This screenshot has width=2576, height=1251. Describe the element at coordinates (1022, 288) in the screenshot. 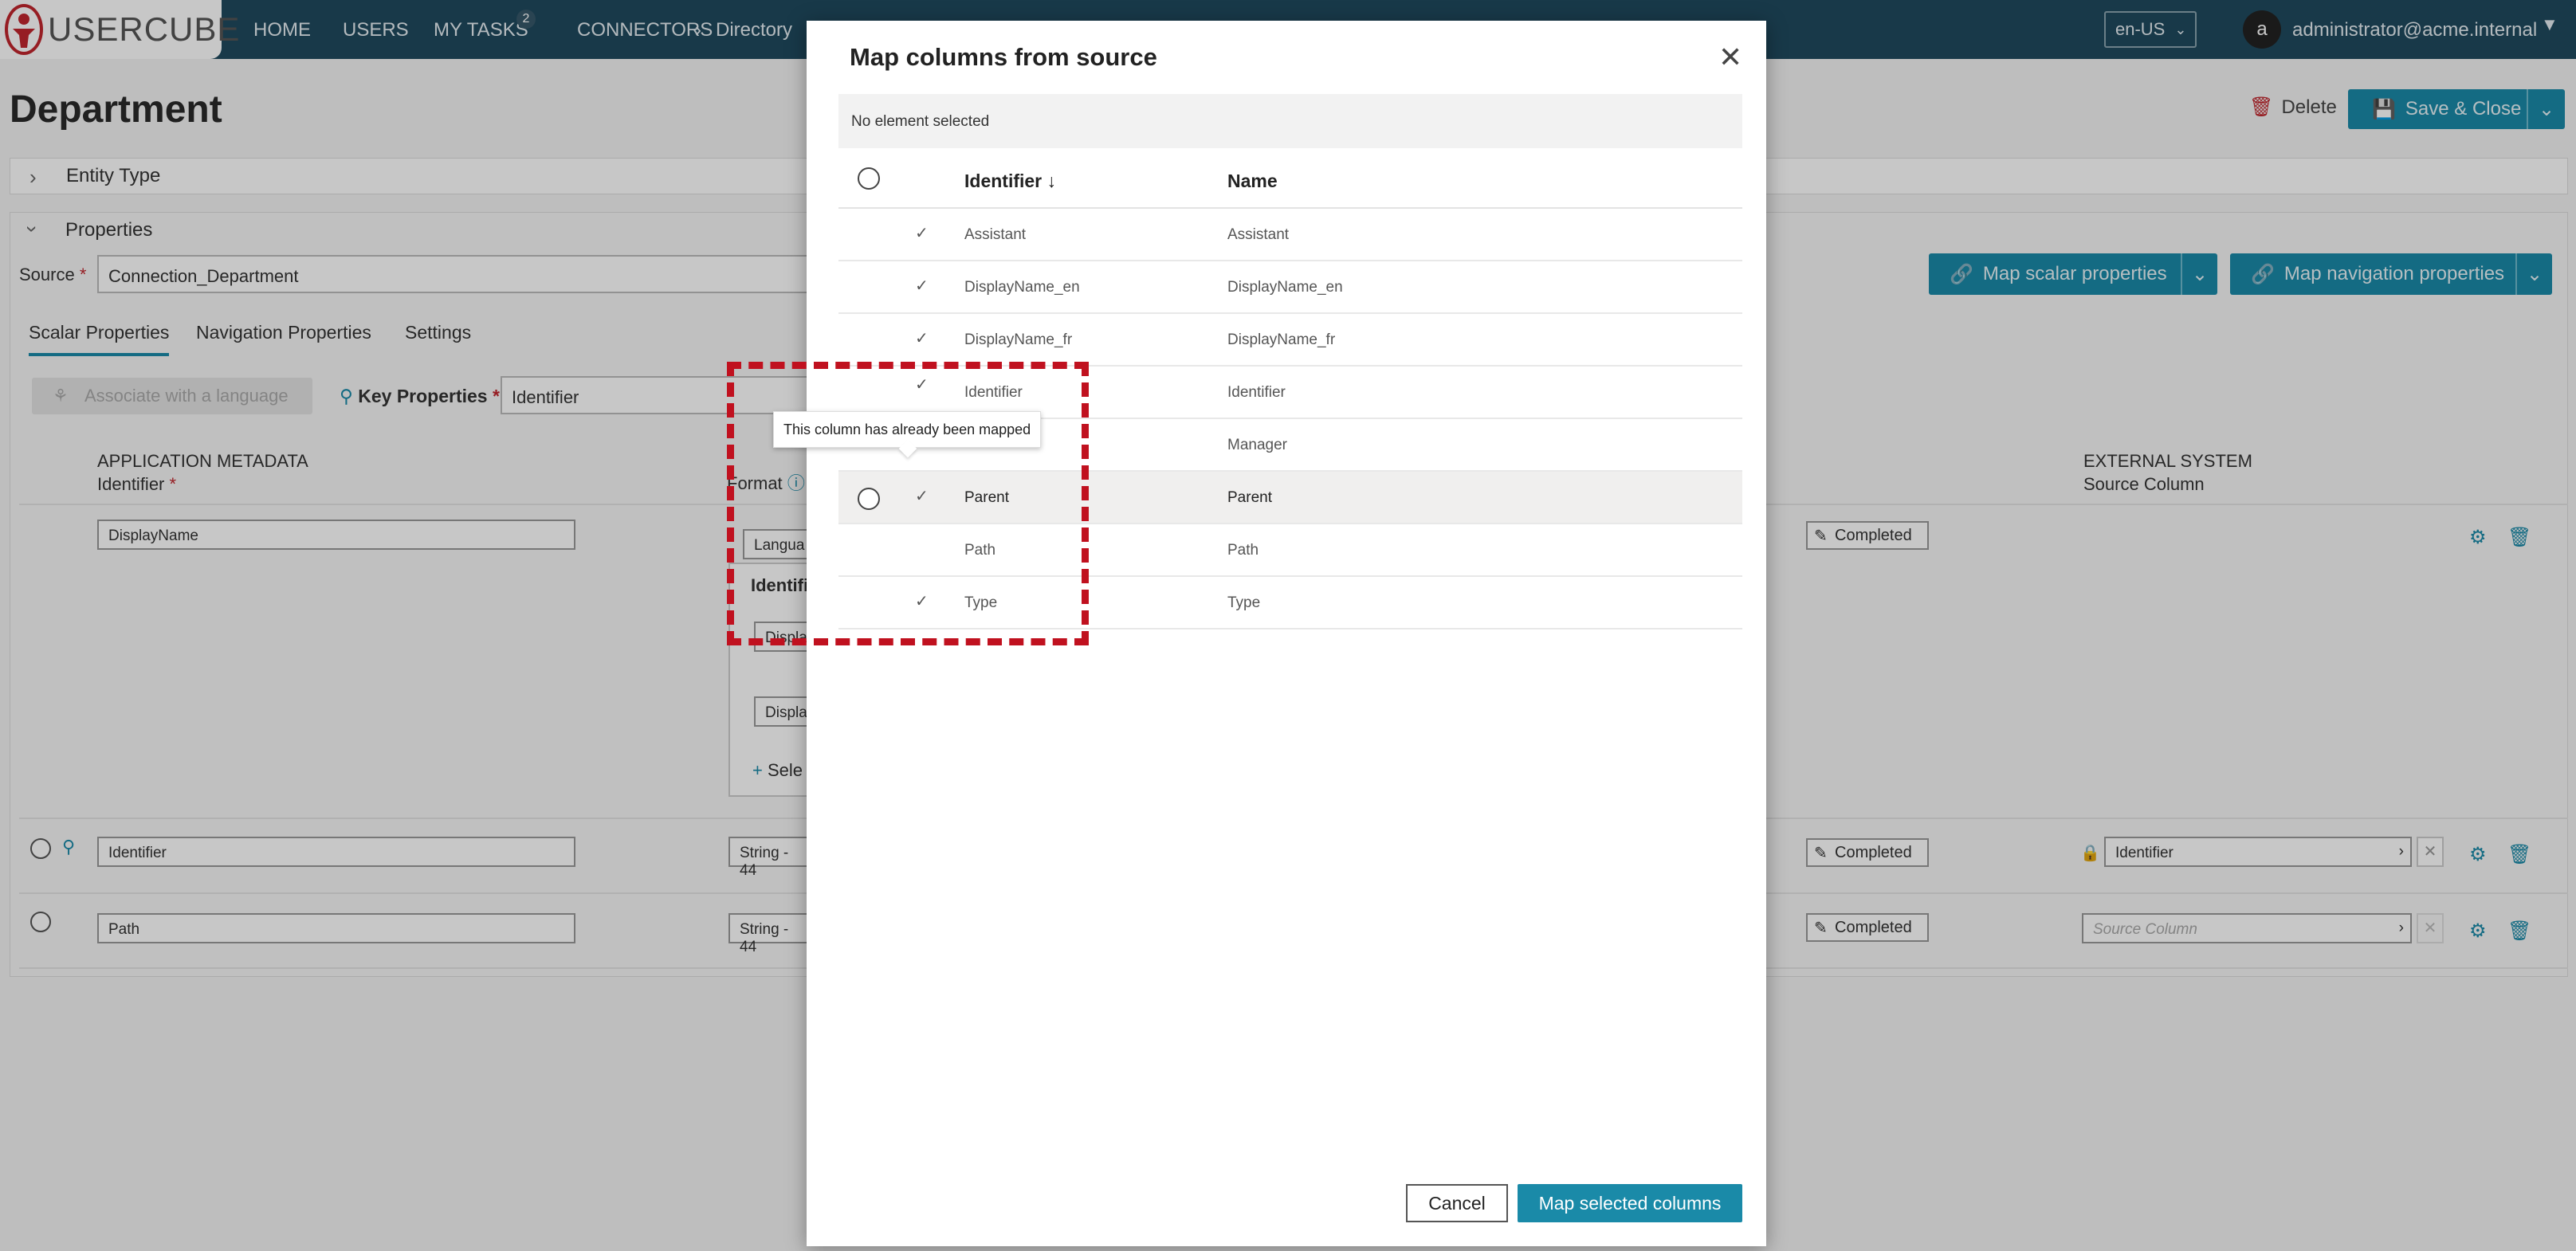

I see `cell-identifier: DisplayName_en` at that location.